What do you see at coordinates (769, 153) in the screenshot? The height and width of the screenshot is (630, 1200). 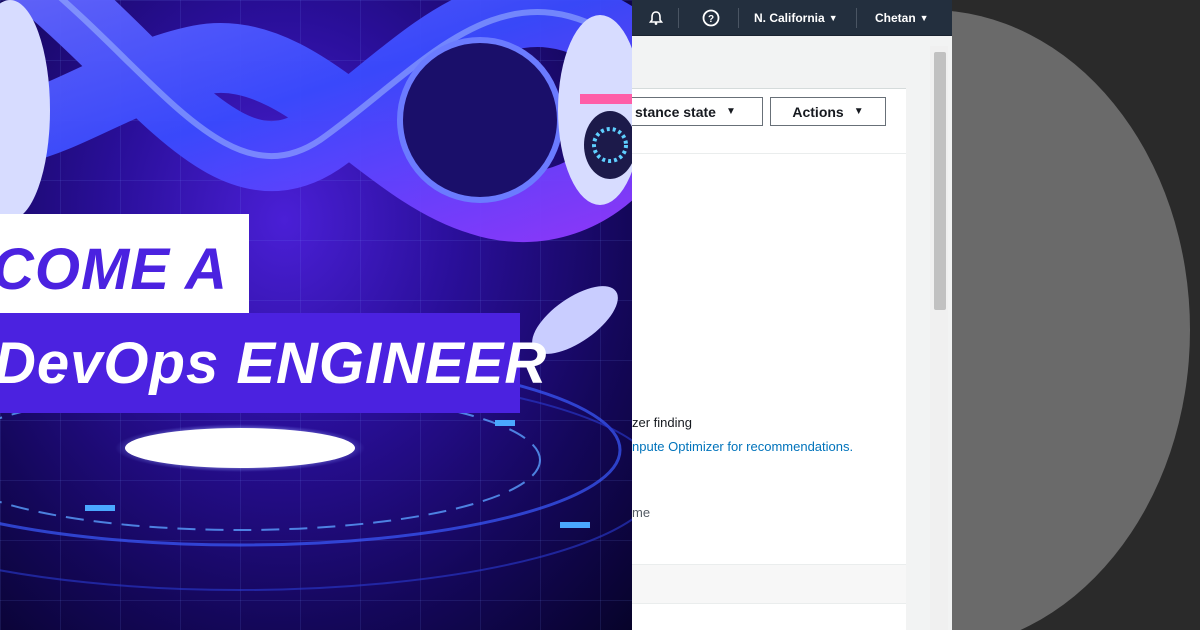 I see `section-divider` at bounding box center [769, 153].